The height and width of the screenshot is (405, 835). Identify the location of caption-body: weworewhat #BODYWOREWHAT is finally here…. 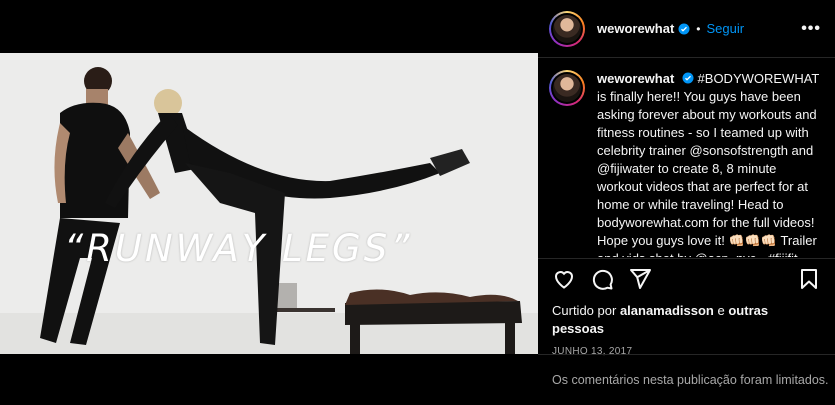
(709, 163).